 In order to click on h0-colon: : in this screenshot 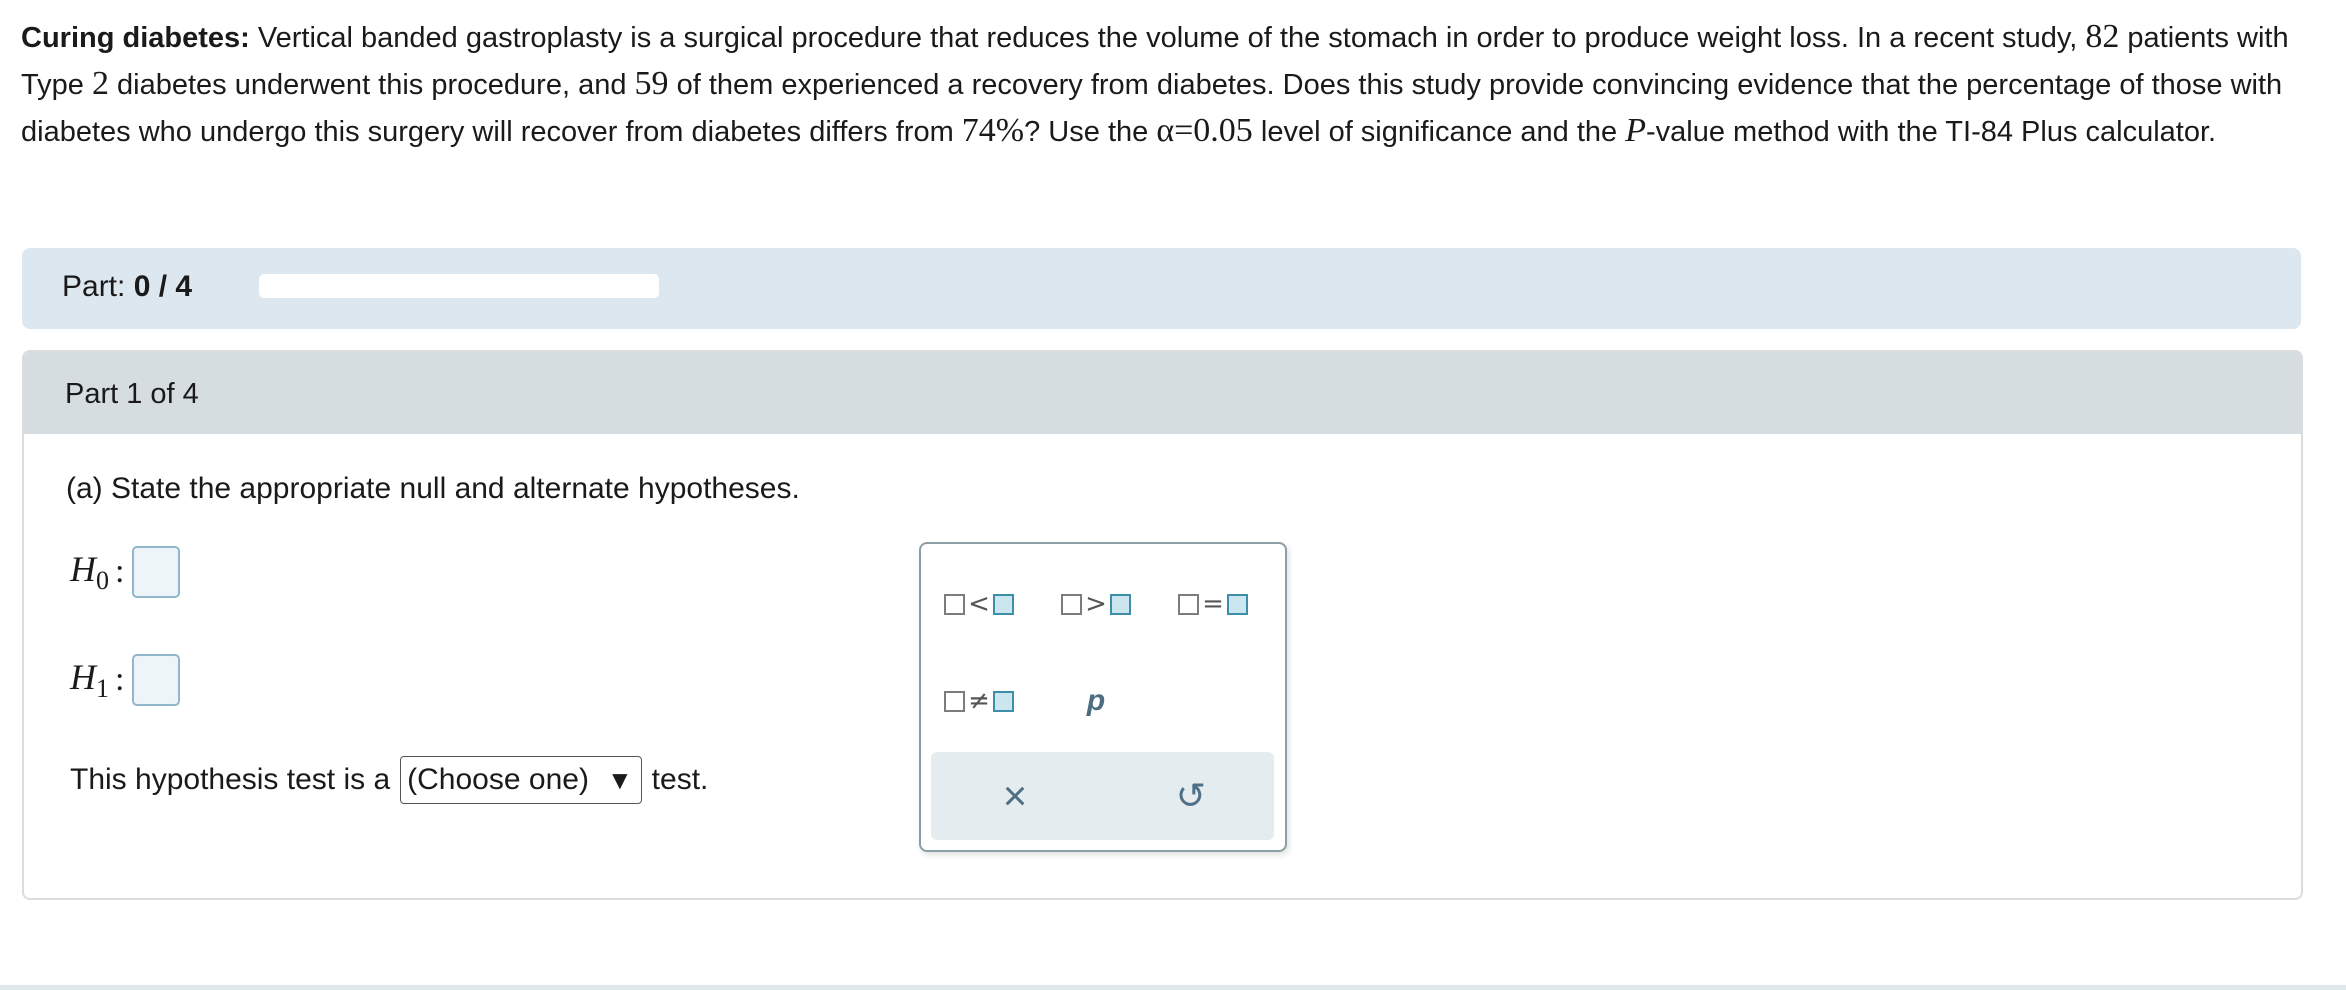, I will do `click(120, 571)`.